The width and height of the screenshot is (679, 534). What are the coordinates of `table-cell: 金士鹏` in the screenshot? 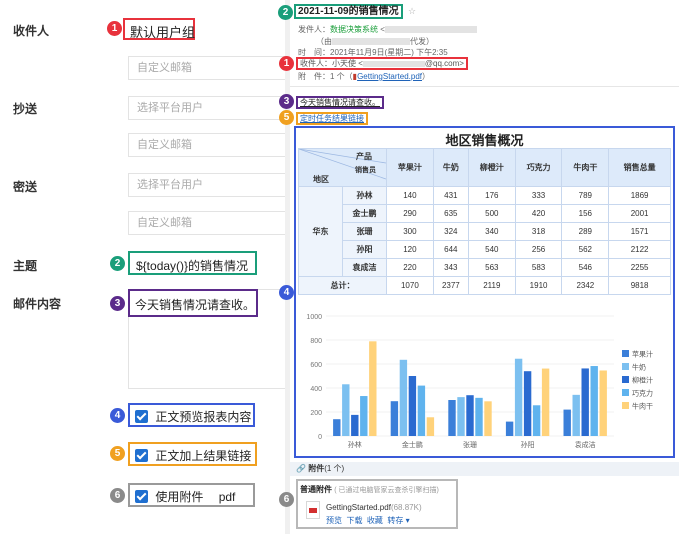 It's located at (364, 213).